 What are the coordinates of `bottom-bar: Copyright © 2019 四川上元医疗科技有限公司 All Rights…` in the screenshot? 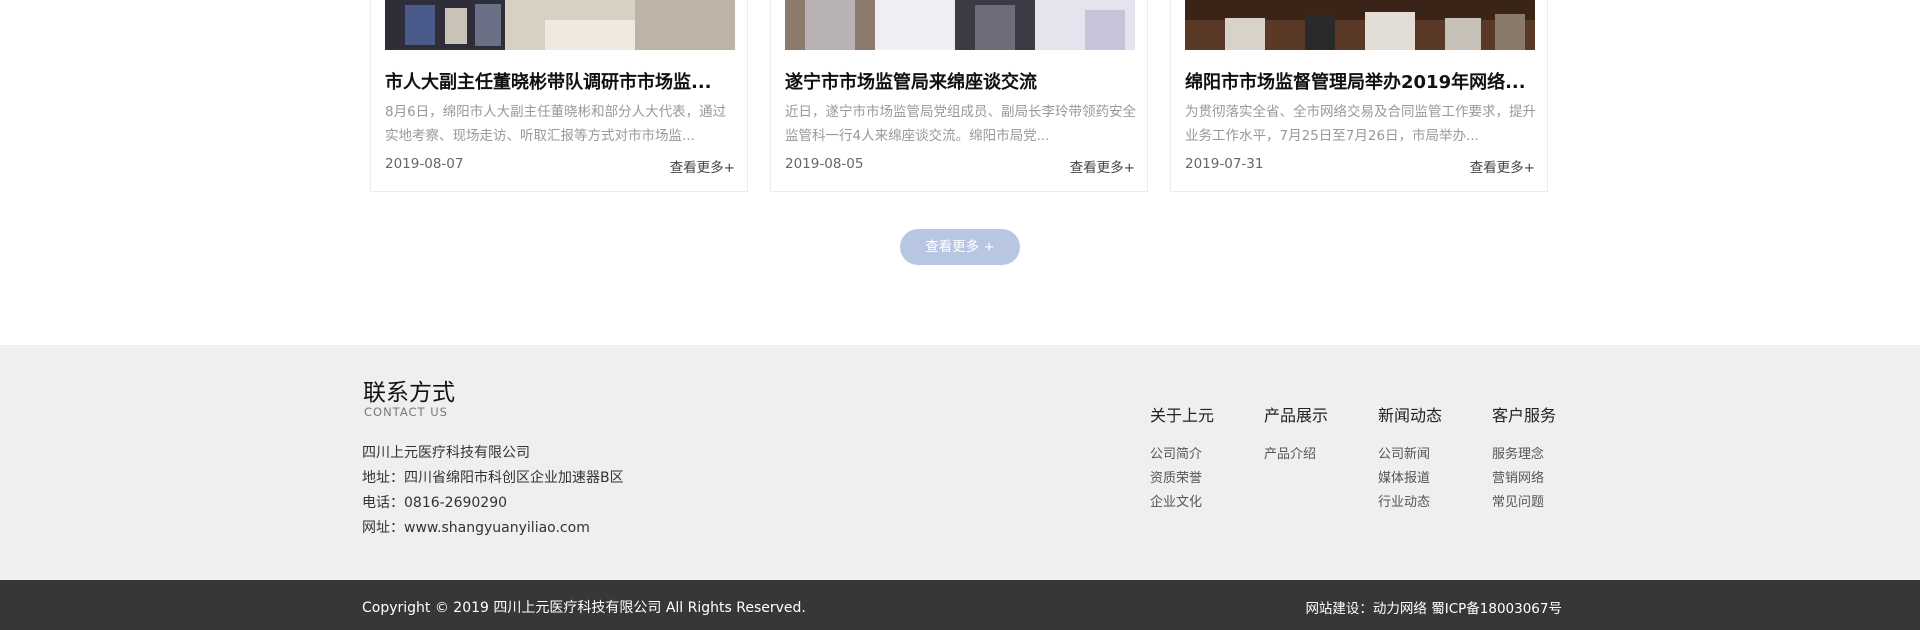 It's located at (960, 605).